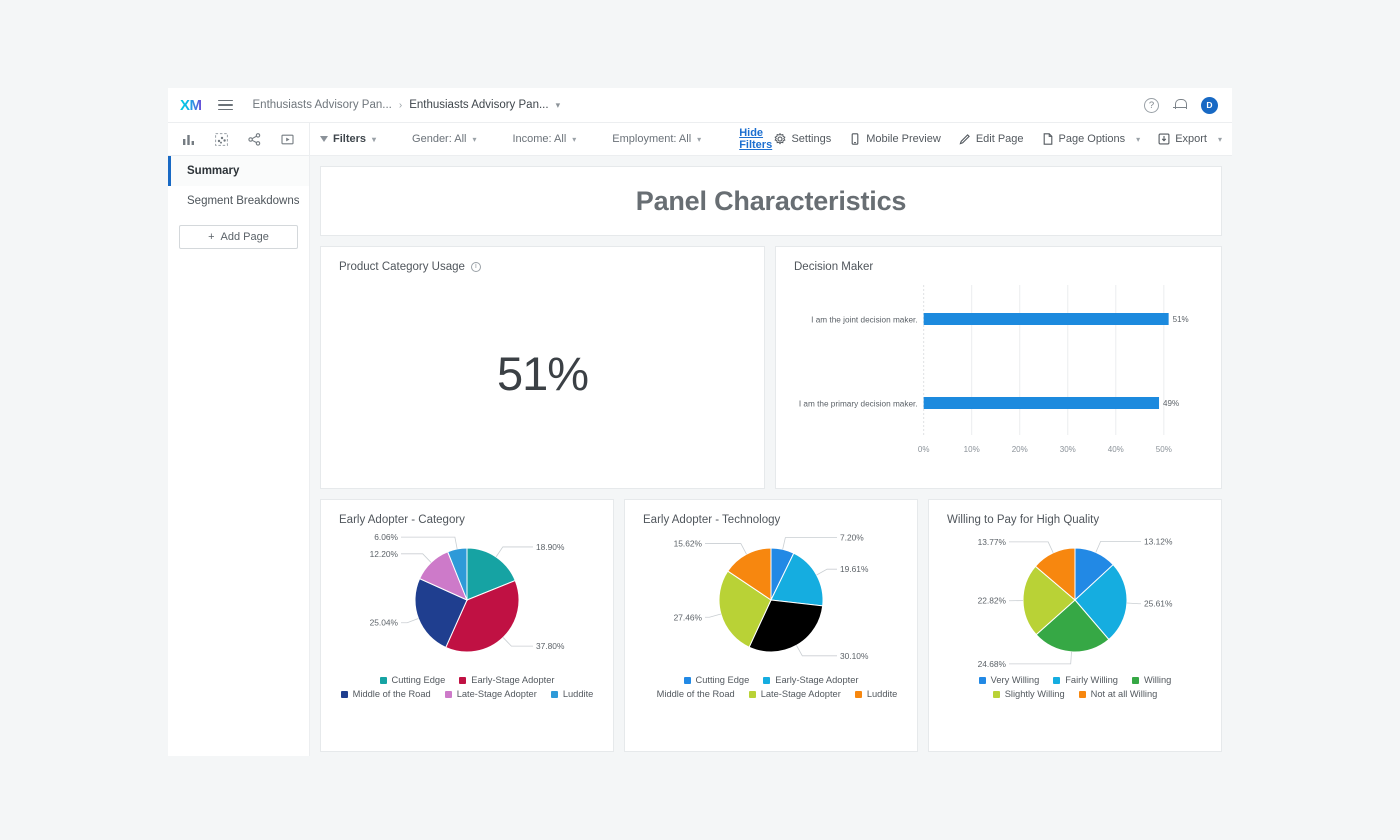 This screenshot has height=840, width=1400. What do you see at coordinates (712, 520) in the screenshot?
I see `early-adopter-technology-title: Early Adopter - Technology` at bounding box center [712, 520].